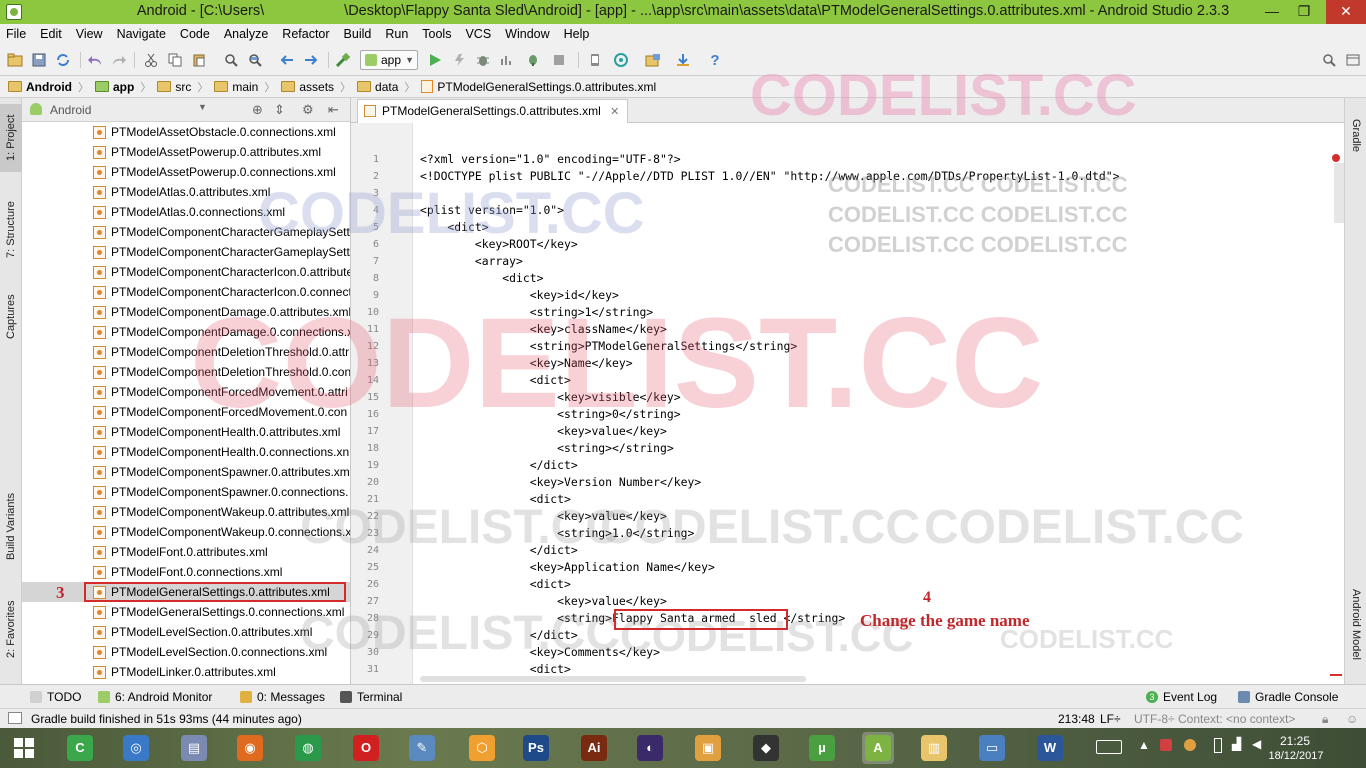  Describe the element at coordinates (1353, 60) in the screenshot. I see `layout-icon` at that location.